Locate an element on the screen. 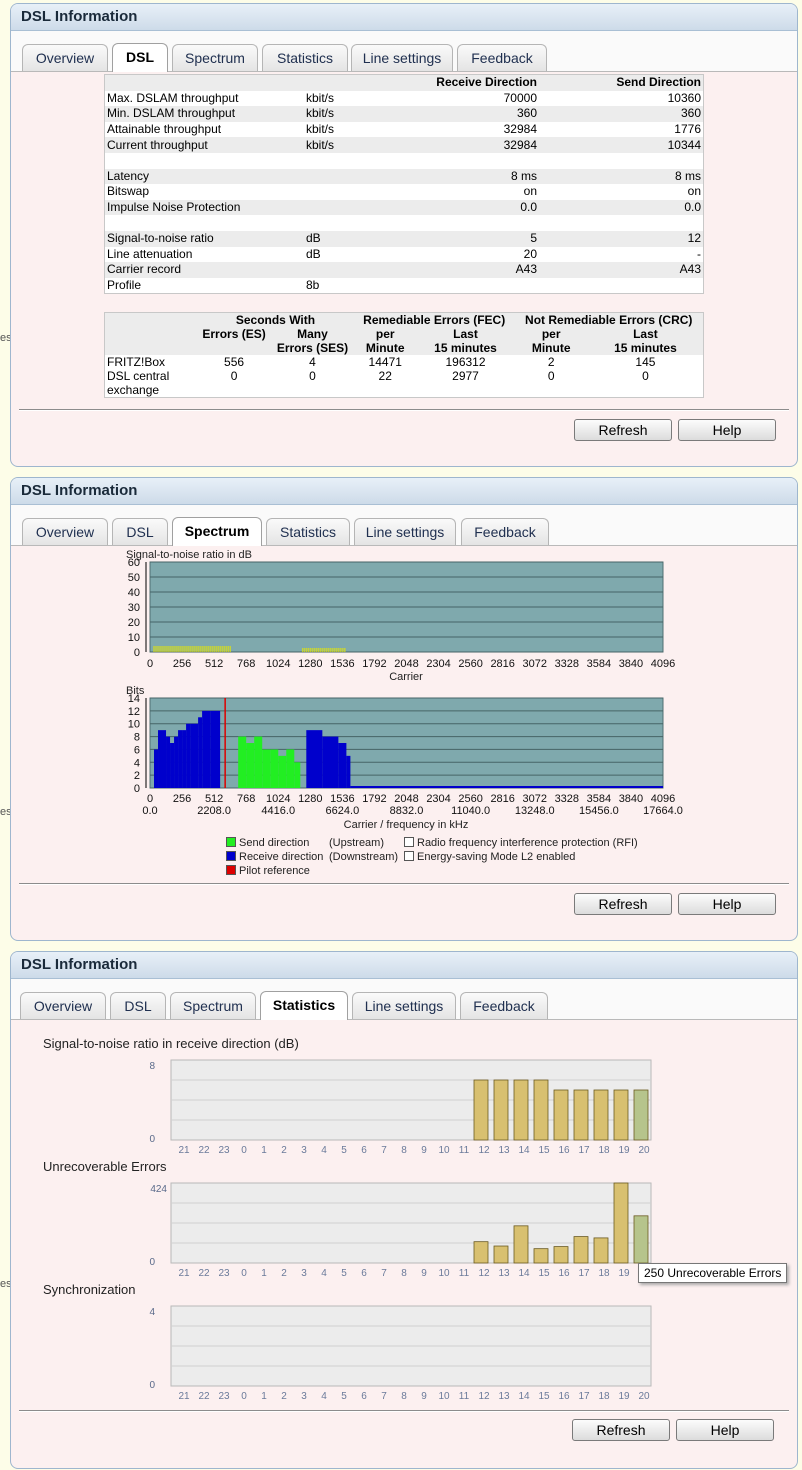 The width and height of the screenshot is (802, 1470). sync-hour-tick: 21 is located at coordinates (184, 1396).